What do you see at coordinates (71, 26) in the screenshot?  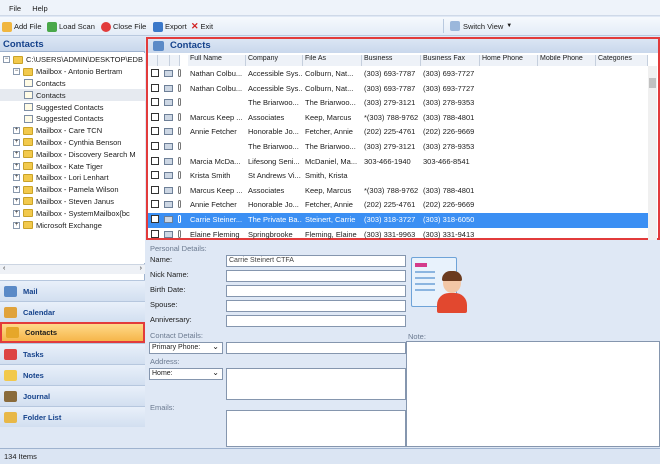 I see `load-scan-button: Load Scan` at bounding box center [71, 26].